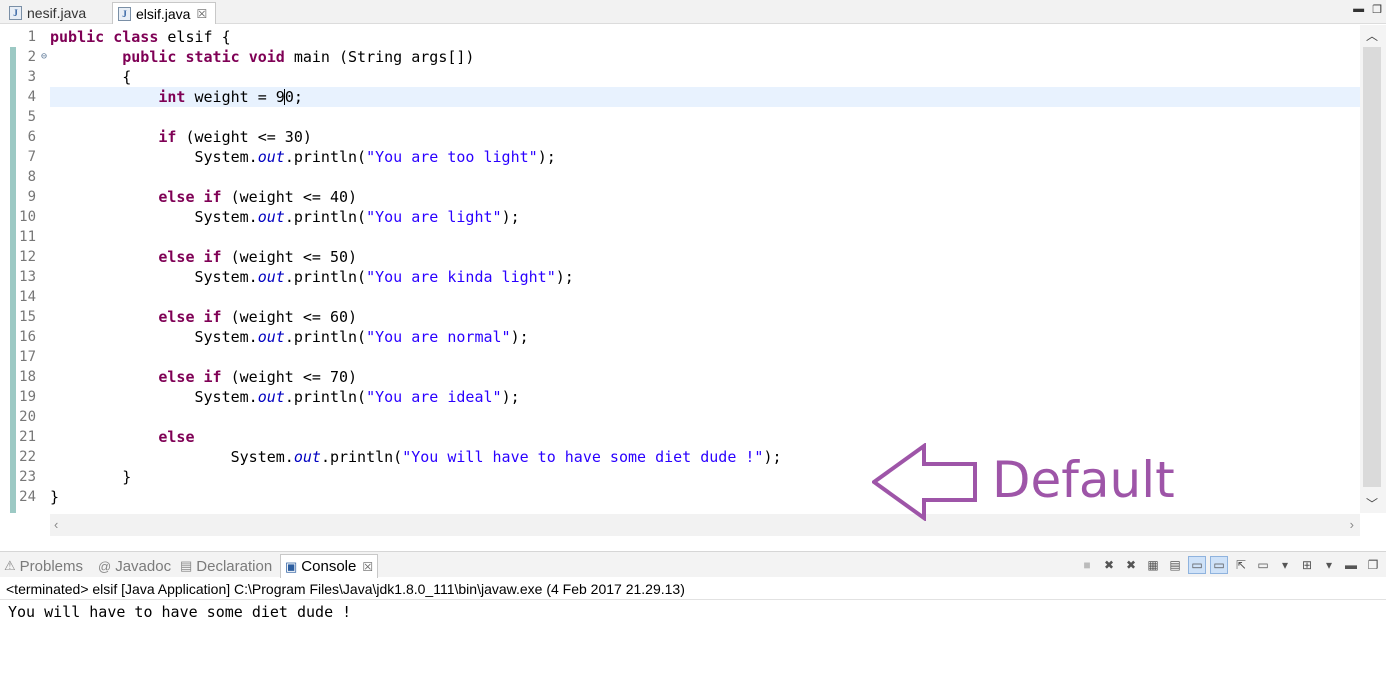 This screenshot has height=684, width=1386. I want to click on scroll-left-icon: ‹, so click(56, 524).